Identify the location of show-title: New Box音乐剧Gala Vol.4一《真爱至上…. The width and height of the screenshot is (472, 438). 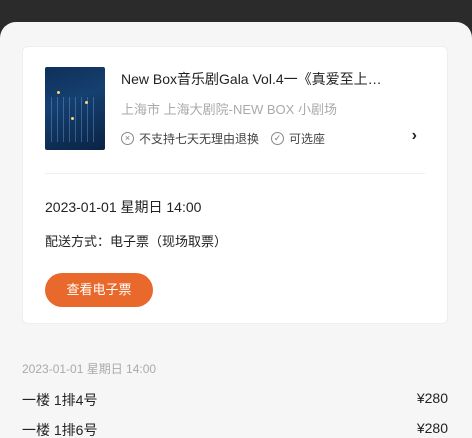
(267, 79).